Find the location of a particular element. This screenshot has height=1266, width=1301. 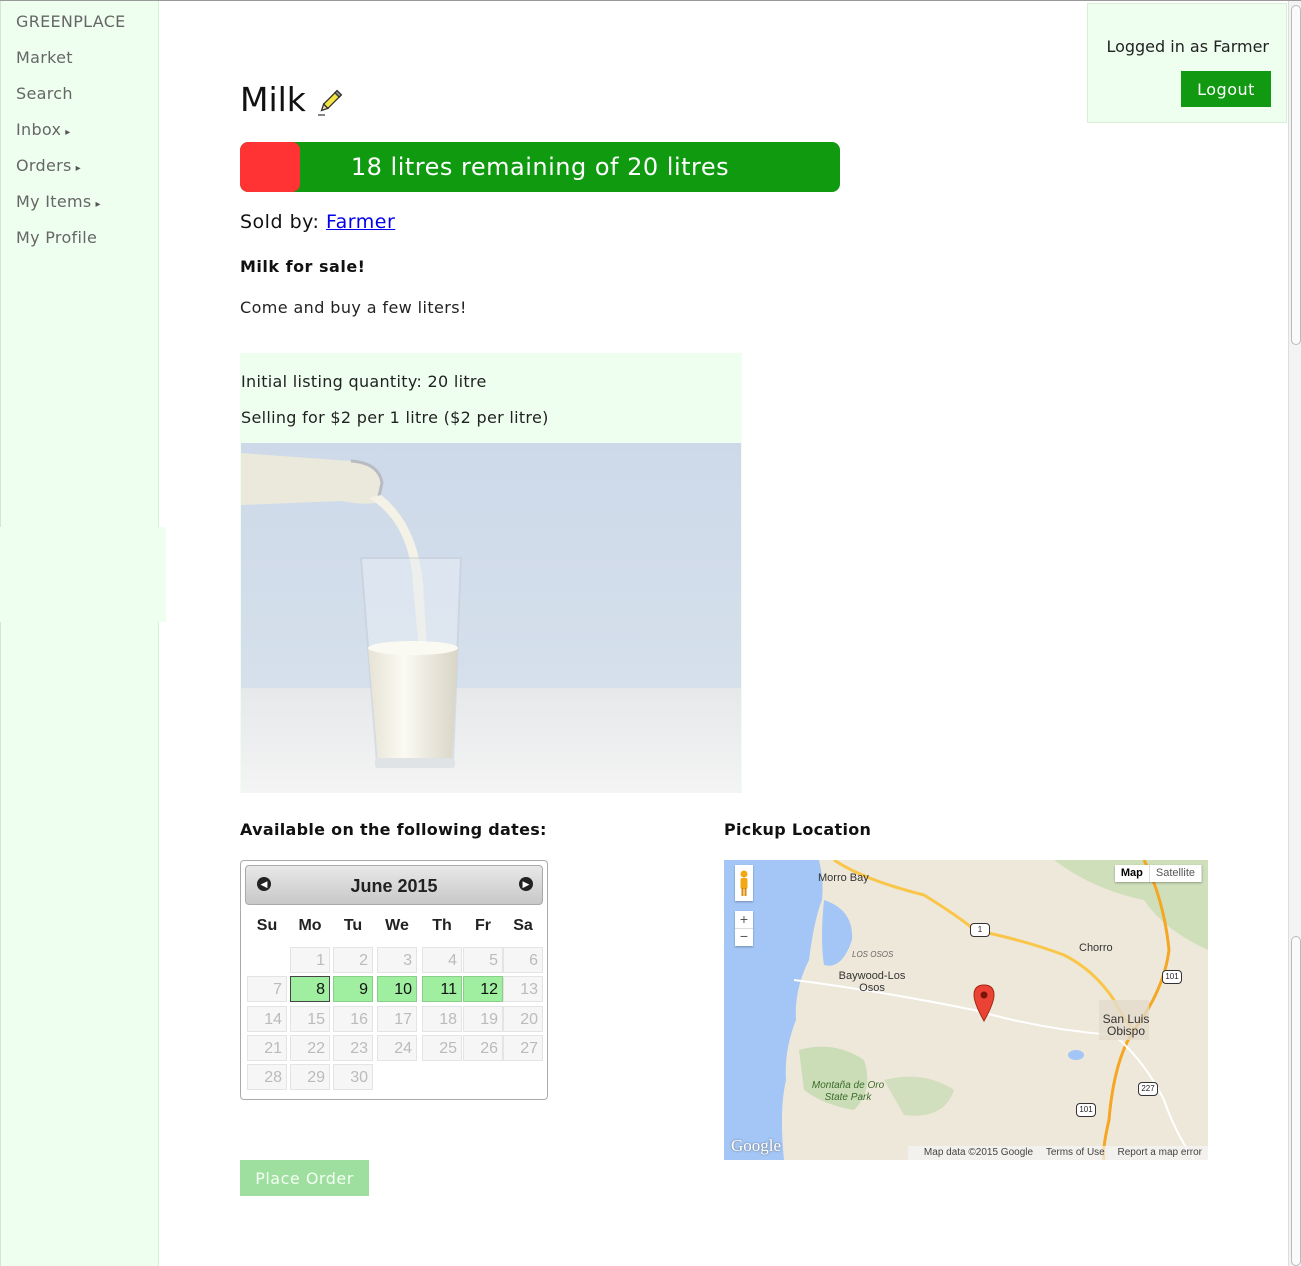

map-zoom-controls: + − is located at coordinates (744, 928).